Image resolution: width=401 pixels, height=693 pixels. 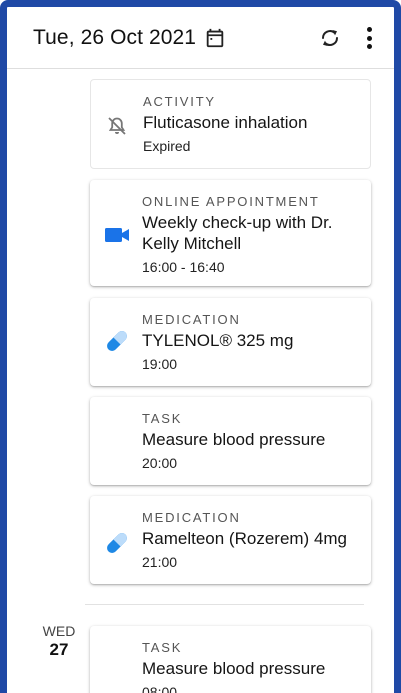 I want to click on event-category: ACTIVITY, so click(x=179, y=101).